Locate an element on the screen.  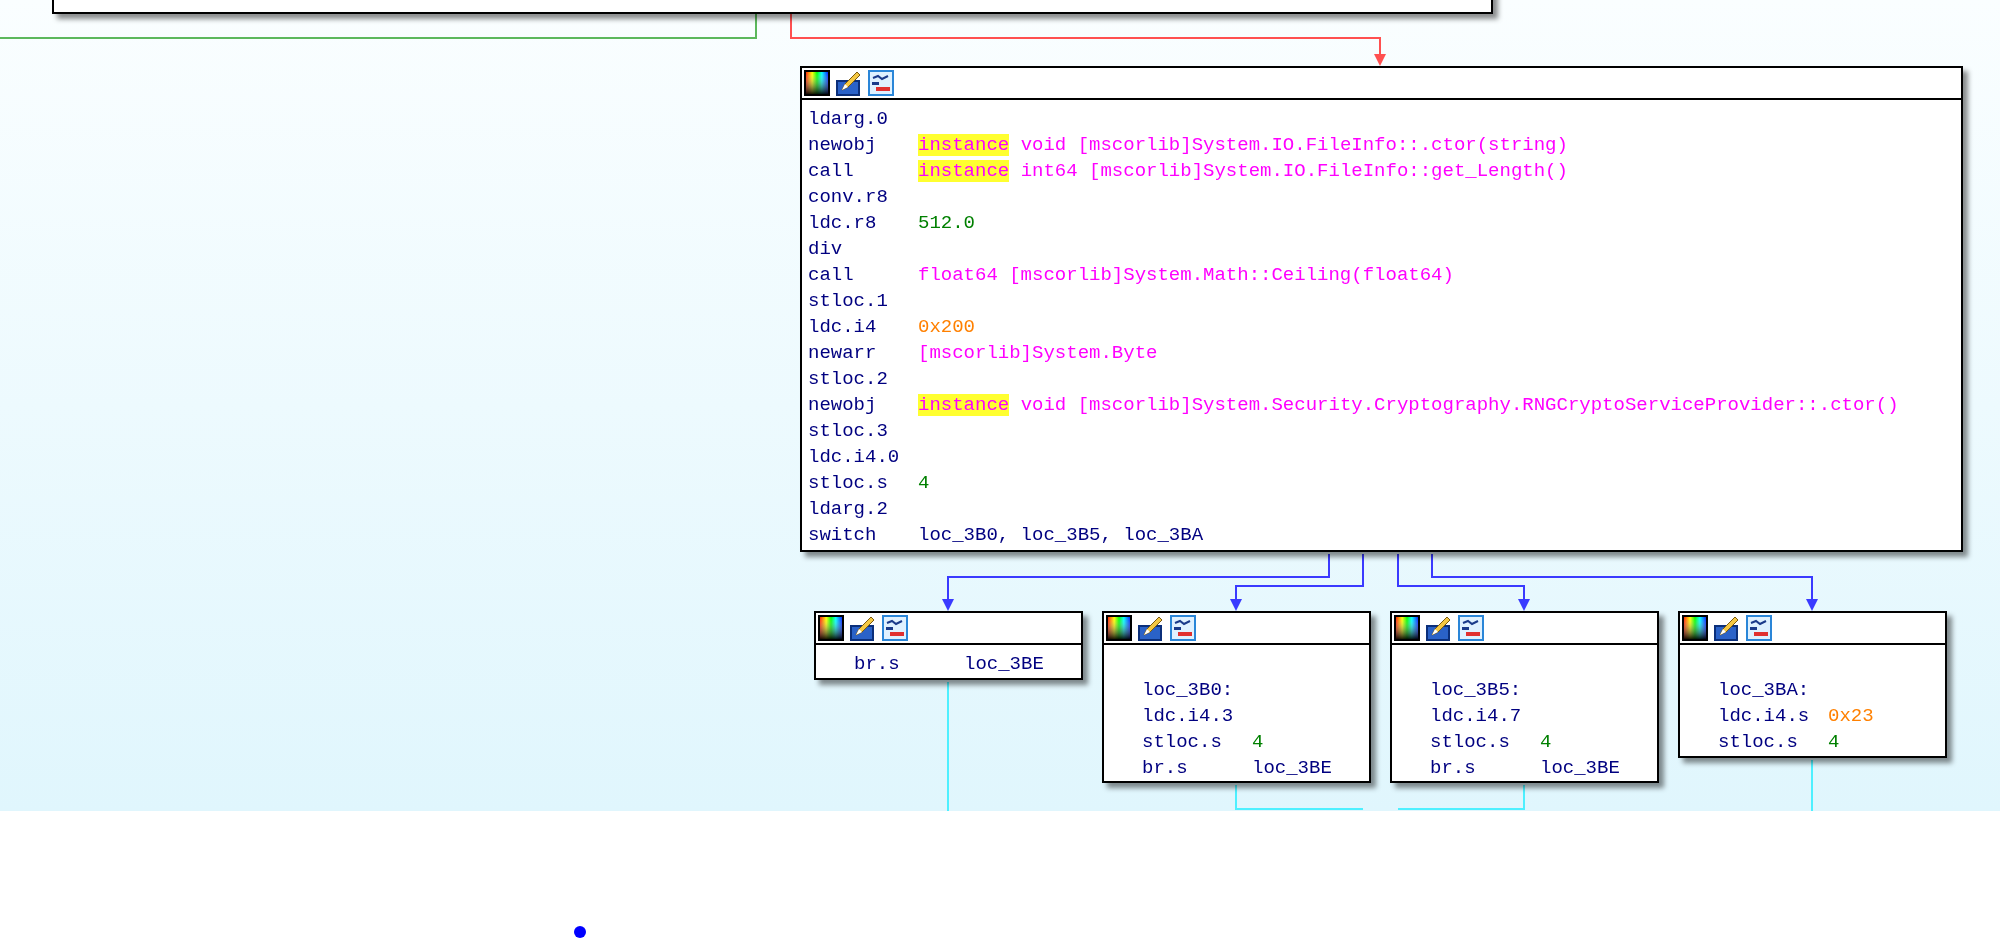
code-line: loc_3BA: is located at coordinates (1764, 690).